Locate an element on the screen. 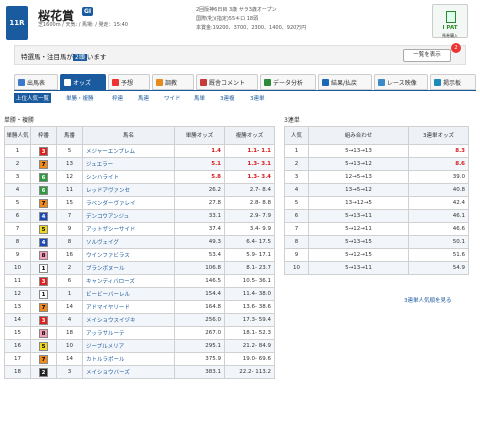  tab-yoso: 予想 is located at coordinates (129, 82).